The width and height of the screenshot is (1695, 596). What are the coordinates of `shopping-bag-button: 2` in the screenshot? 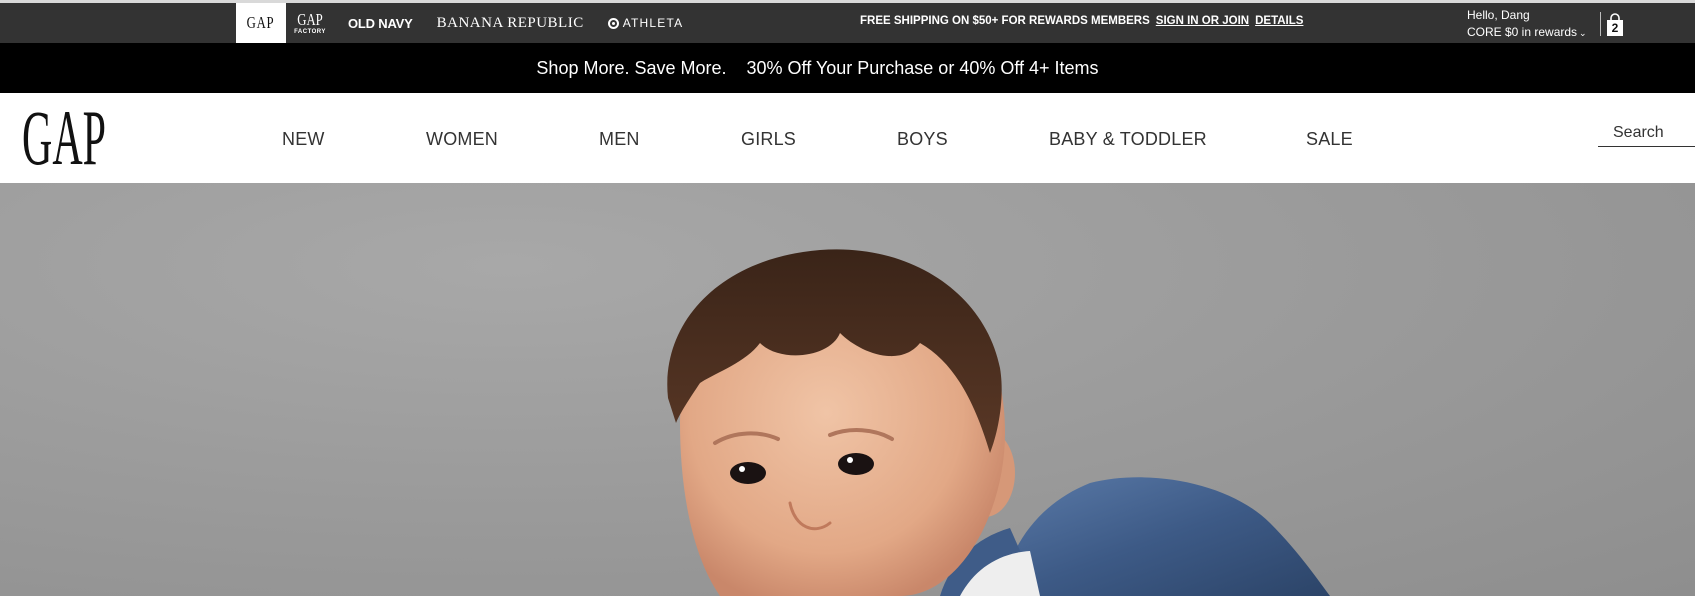 It's located at (1615, 25).